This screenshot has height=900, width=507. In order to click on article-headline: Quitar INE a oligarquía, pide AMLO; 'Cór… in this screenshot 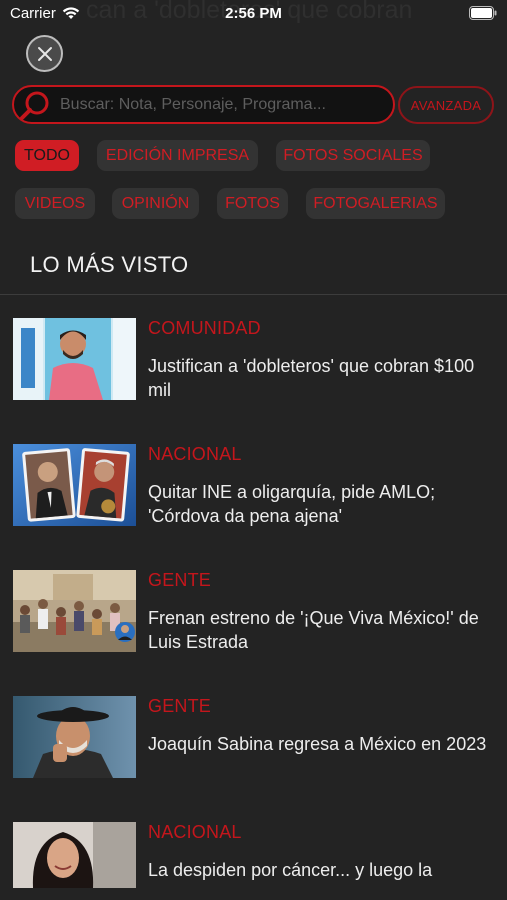, I will do `click(292, 504)`.